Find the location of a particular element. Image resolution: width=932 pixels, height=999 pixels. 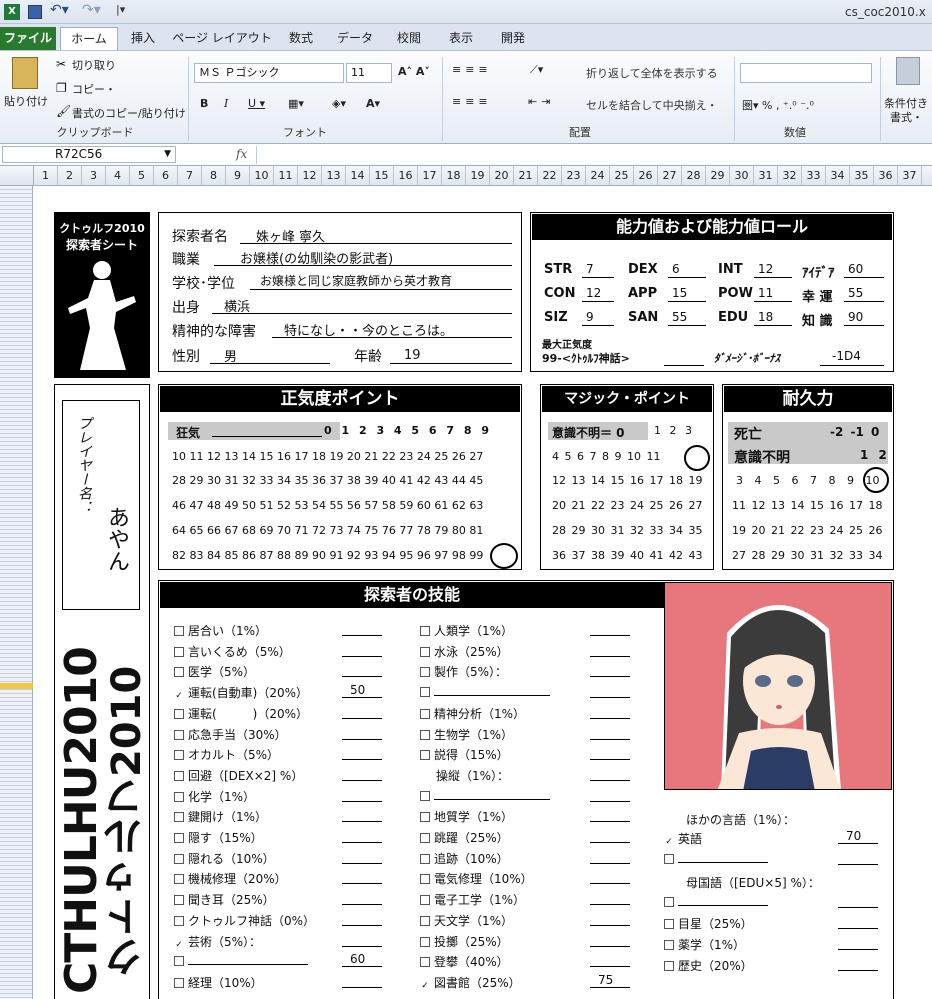

column-header-cell: 5 is located at coordinates (142, 175).